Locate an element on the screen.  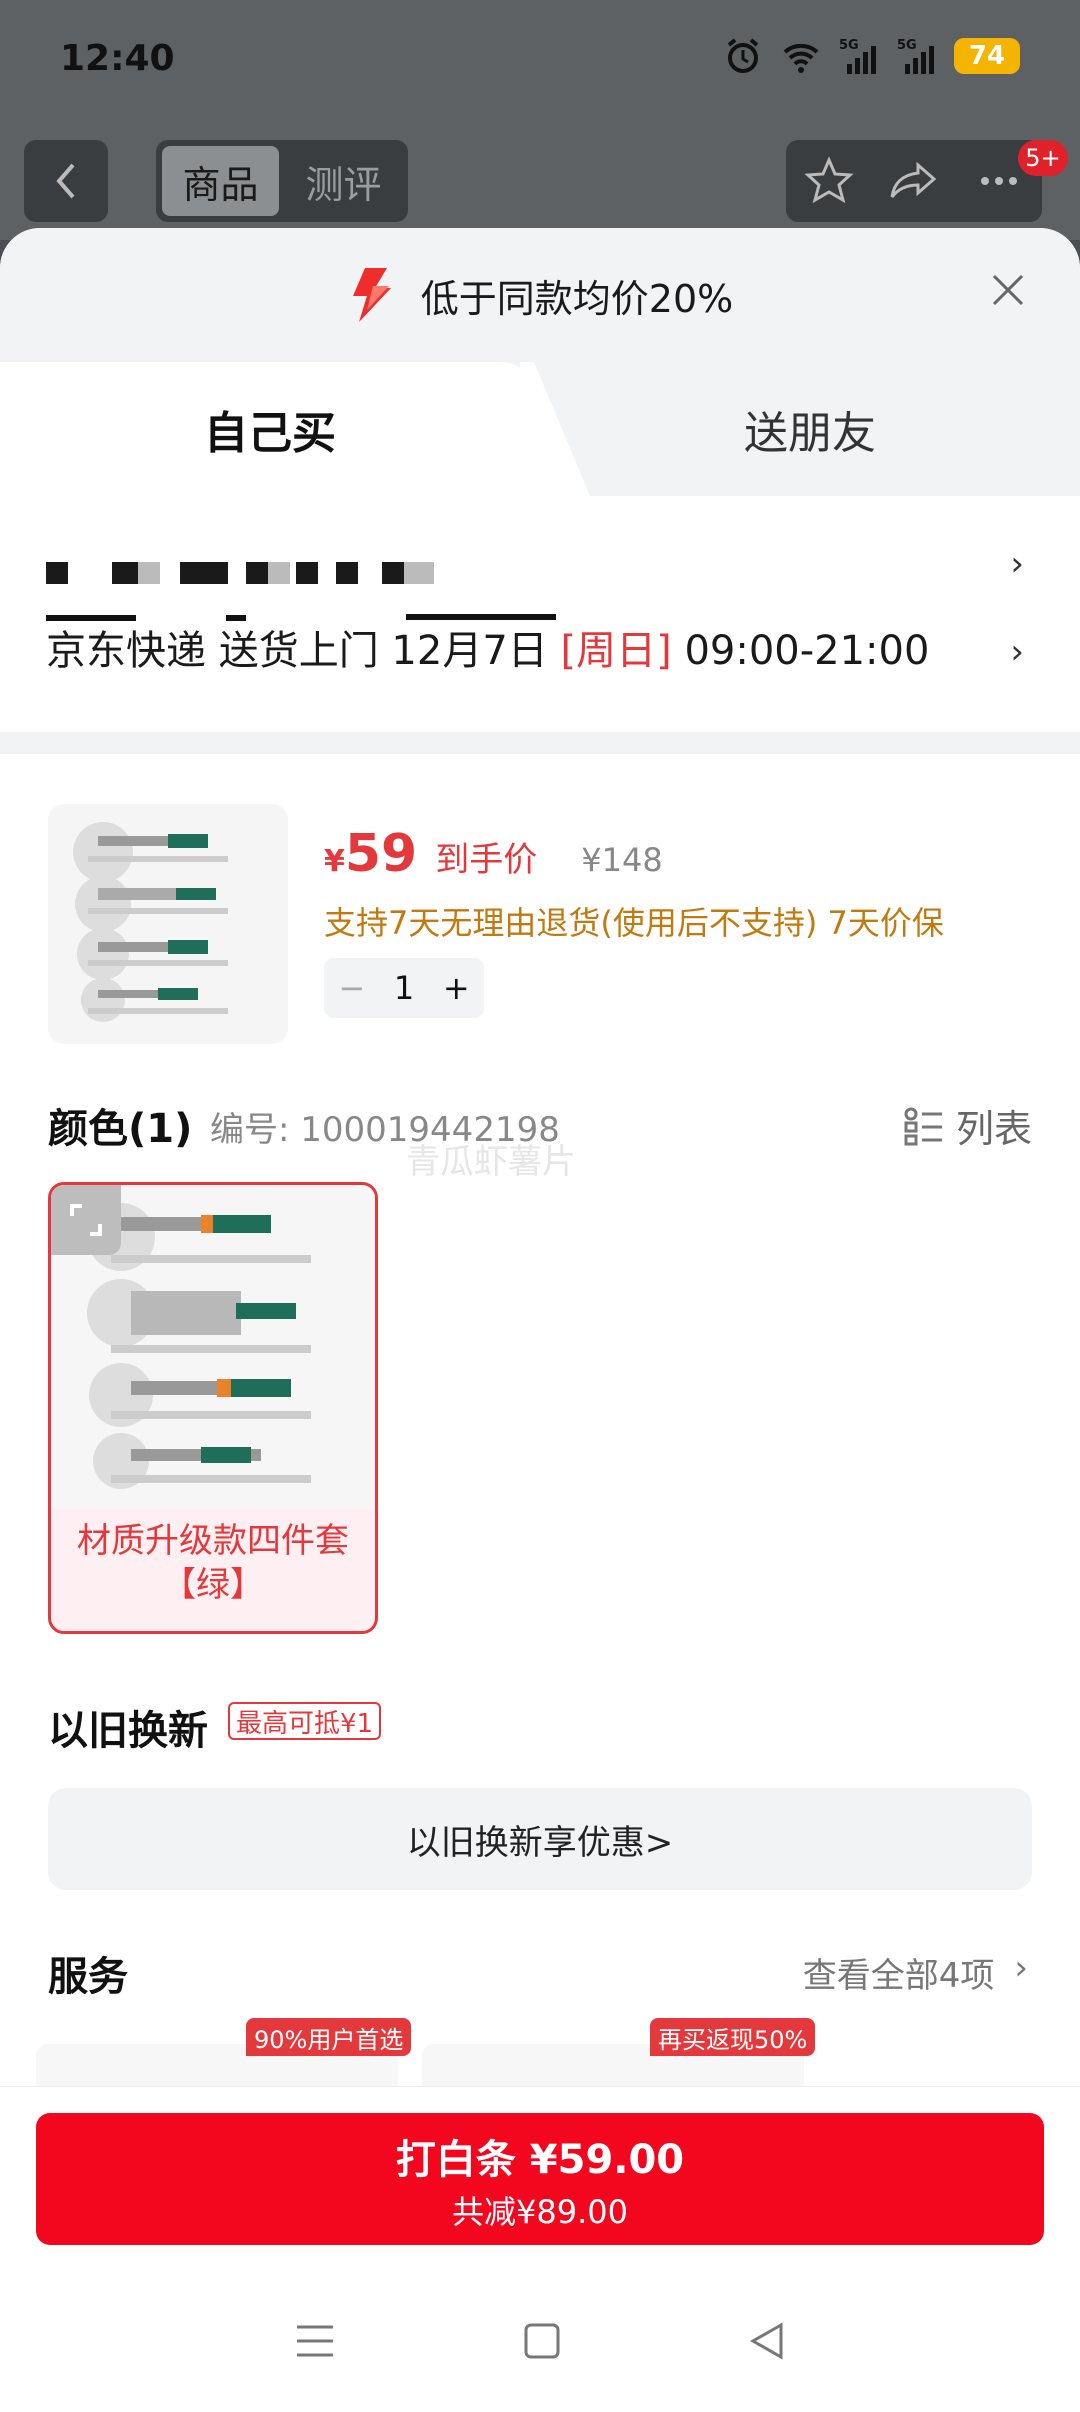
section-divider is located at coordinates (540, 743).